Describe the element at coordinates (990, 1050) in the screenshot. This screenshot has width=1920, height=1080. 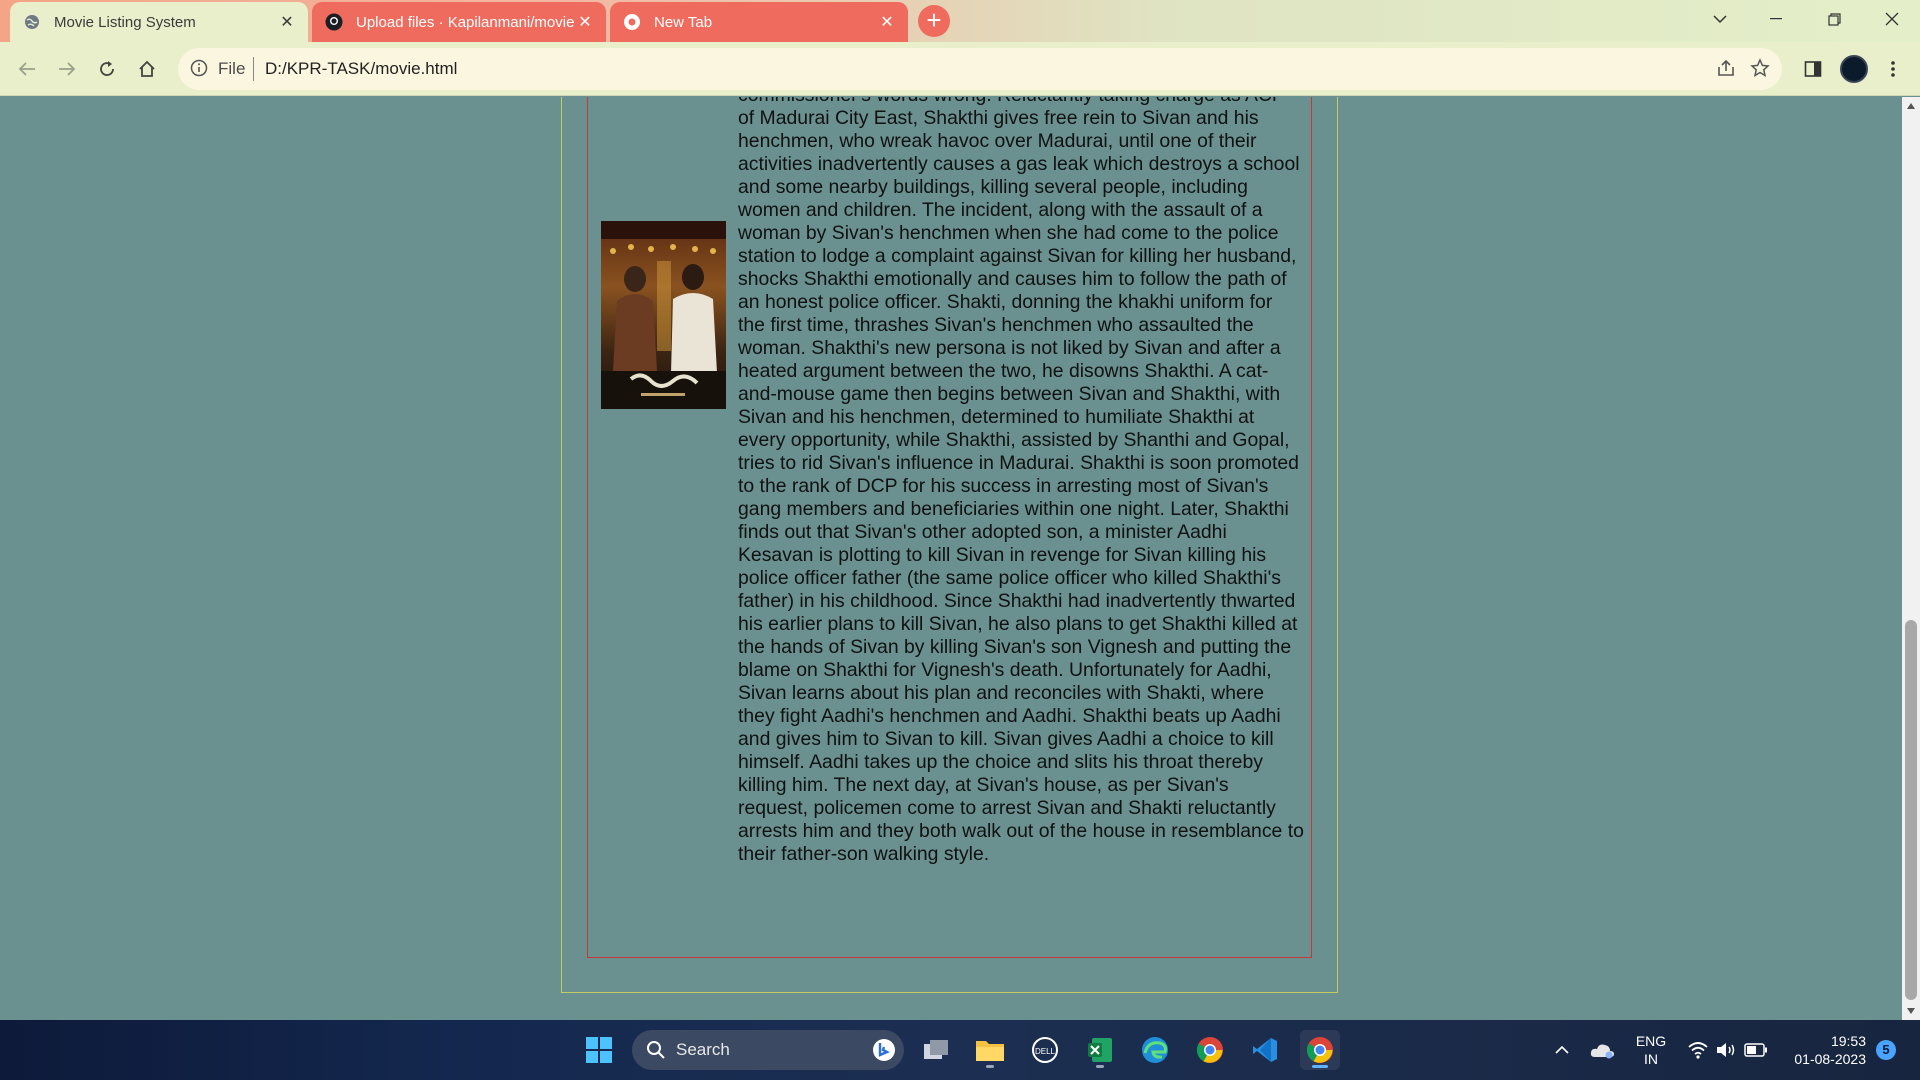
I see `file-explorer-icon` at that location.